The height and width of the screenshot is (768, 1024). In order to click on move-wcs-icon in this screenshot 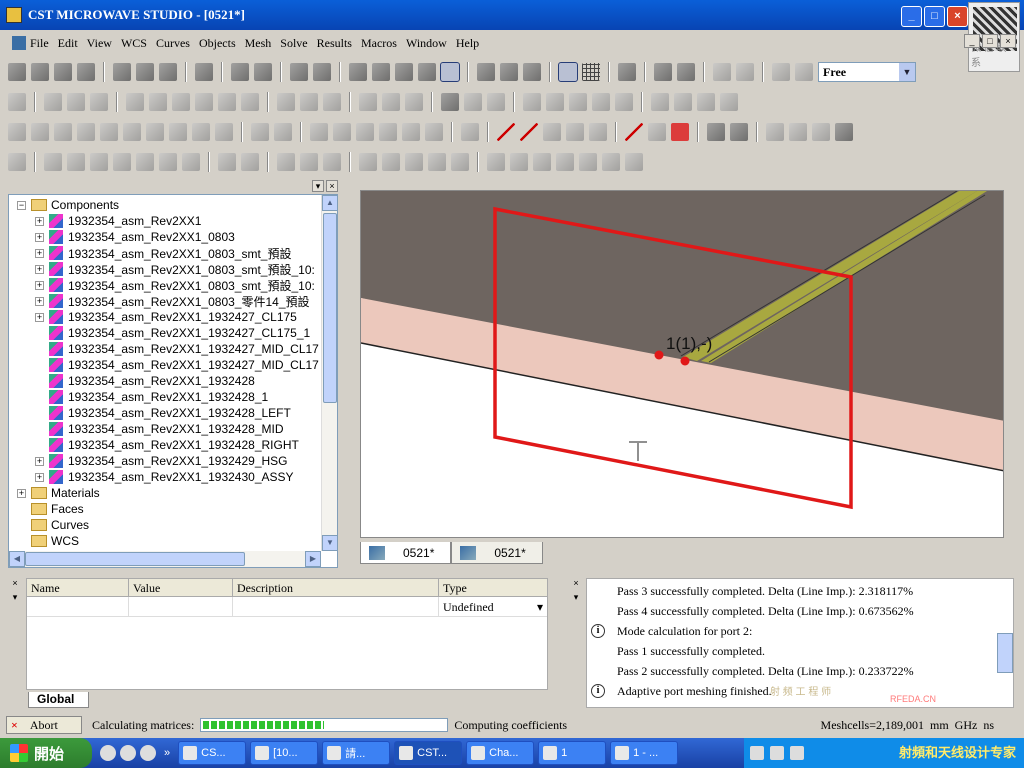, I will do `click(519, 162)`.